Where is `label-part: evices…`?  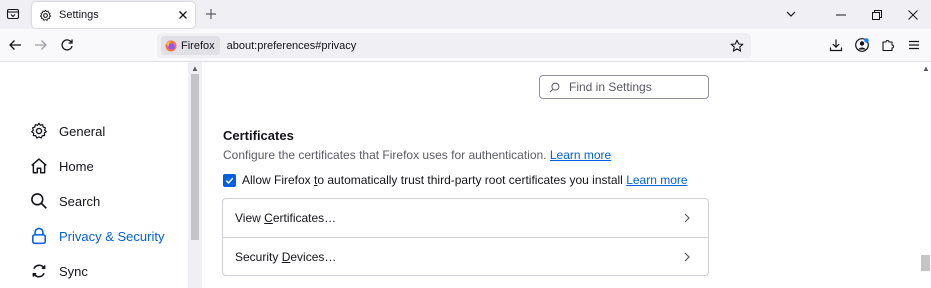 label-part: evices… is located at coordinates (313, 257).